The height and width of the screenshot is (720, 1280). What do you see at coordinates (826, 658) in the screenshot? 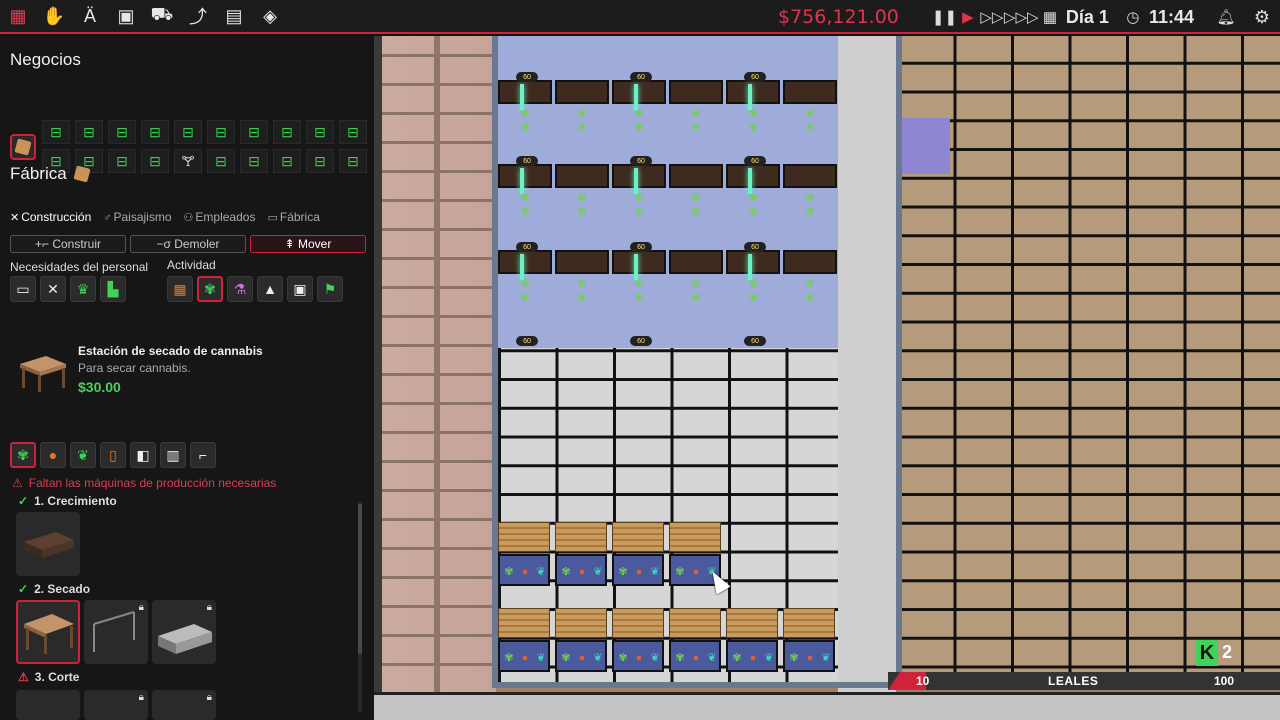
I see `product-icon: ❦` at bounding box center [826, 658].